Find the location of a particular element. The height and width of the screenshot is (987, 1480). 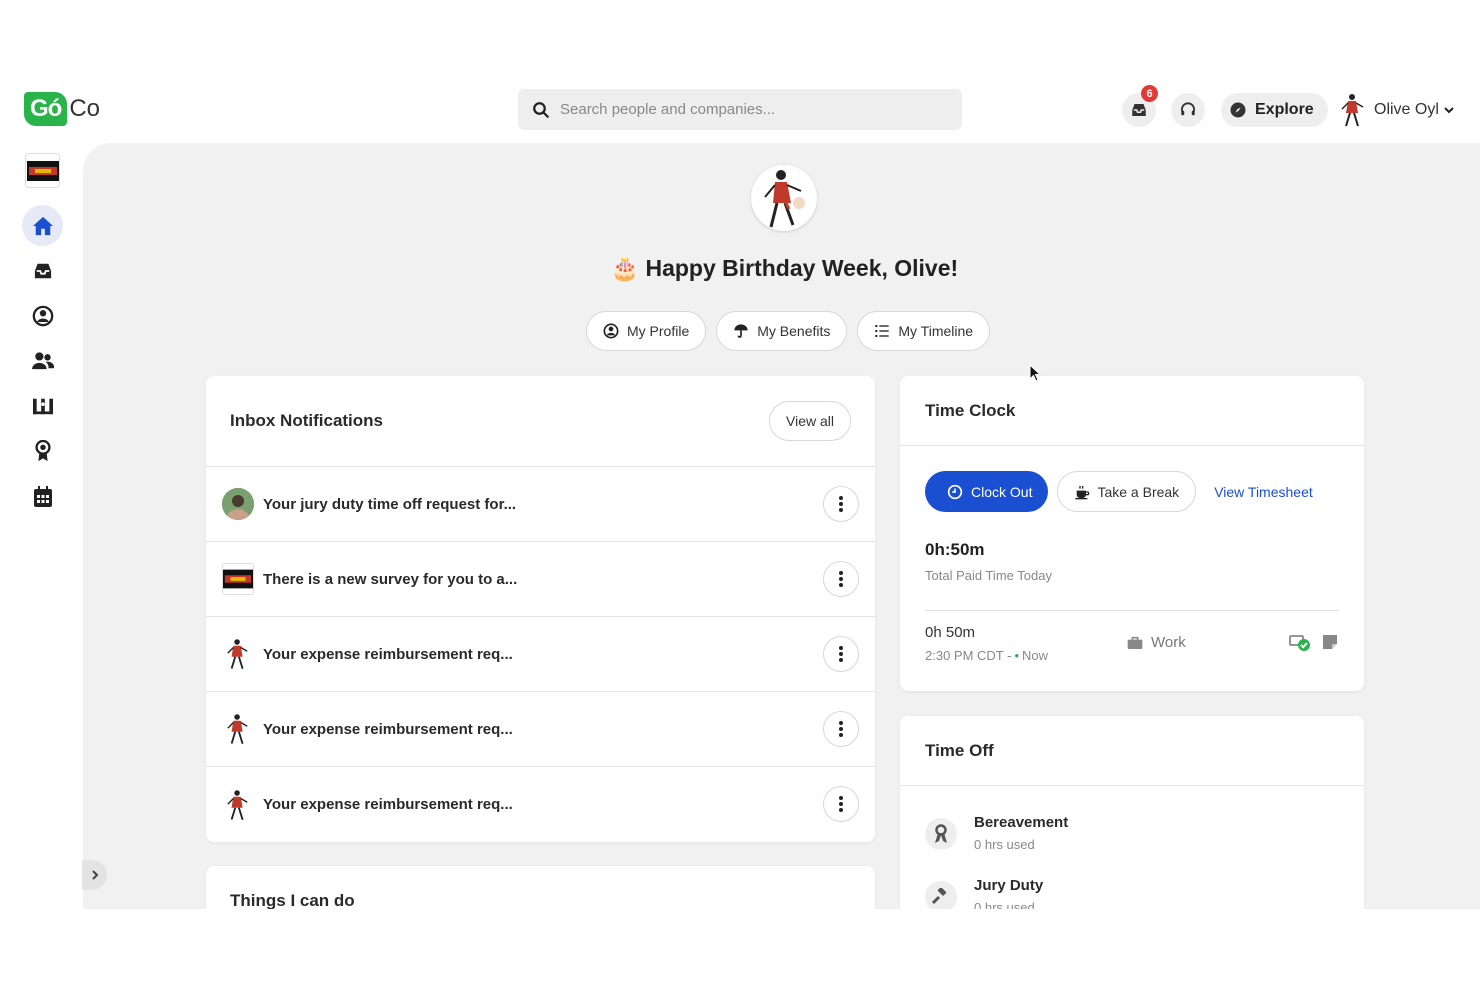

people-icon is located at coordinates (42, 360).